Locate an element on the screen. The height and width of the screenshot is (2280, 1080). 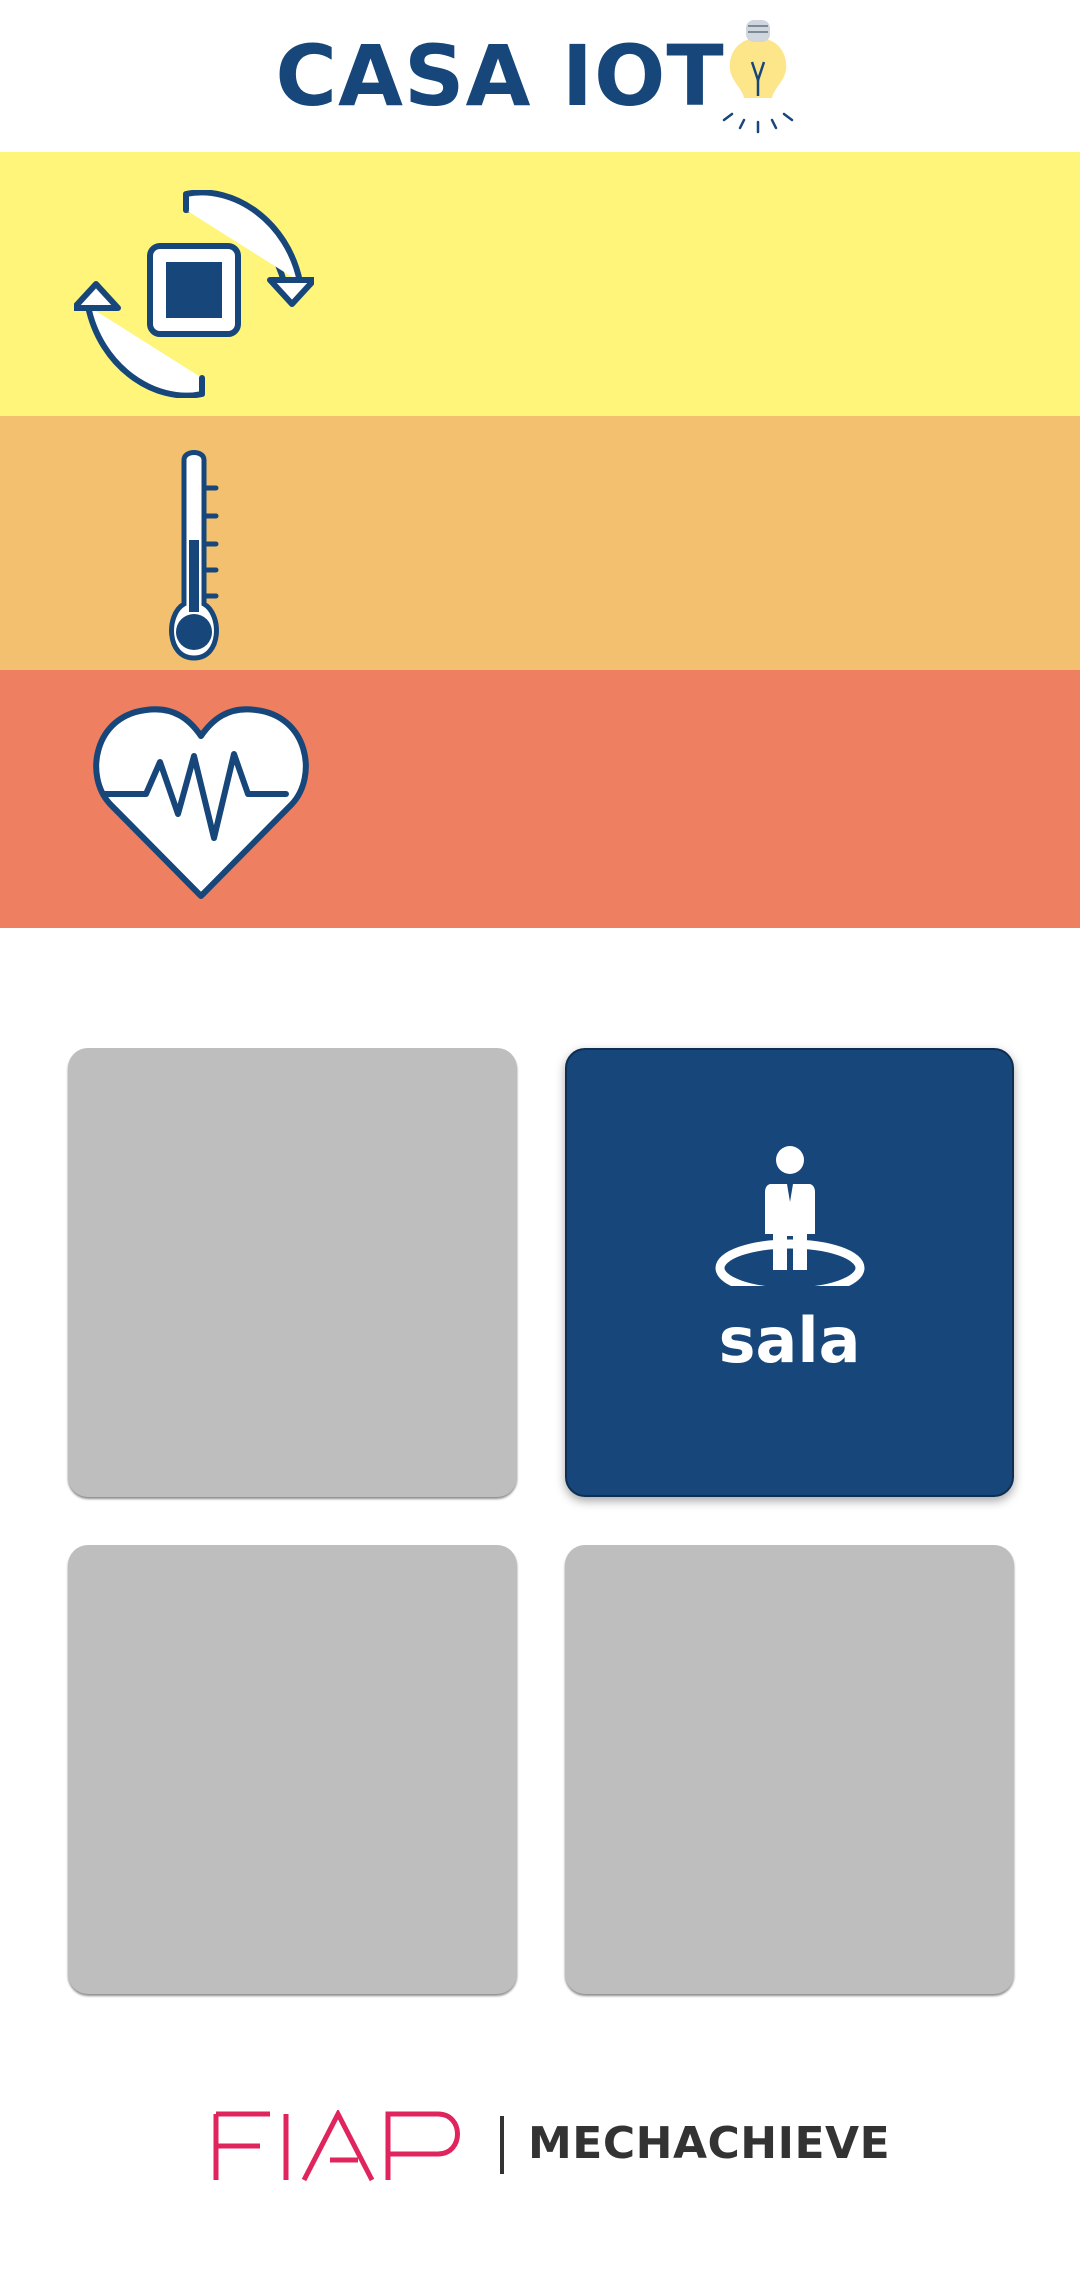
rotate-stop-icon is located at coordinates (194, 294).